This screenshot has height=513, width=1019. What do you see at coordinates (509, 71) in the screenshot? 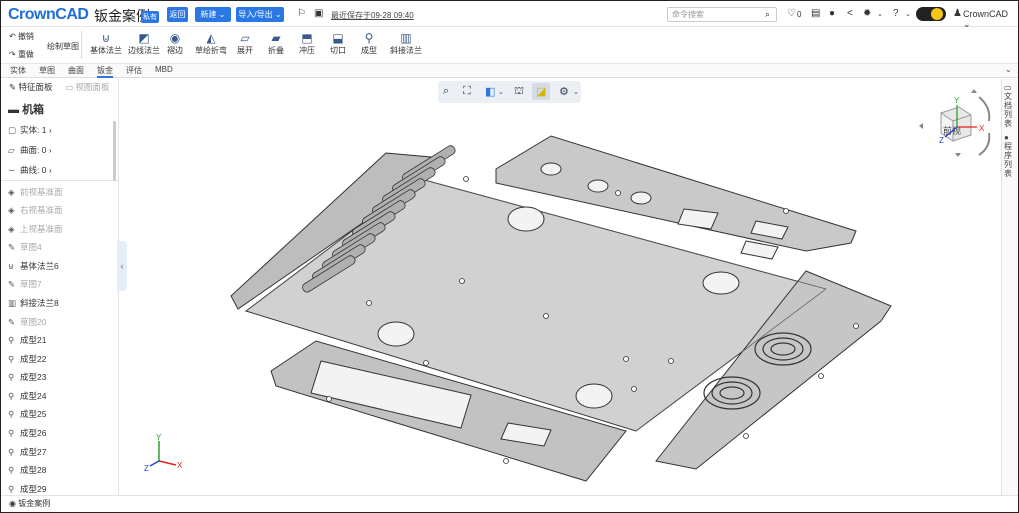
I see `feature-tabs` at bounding box center [509, 71].